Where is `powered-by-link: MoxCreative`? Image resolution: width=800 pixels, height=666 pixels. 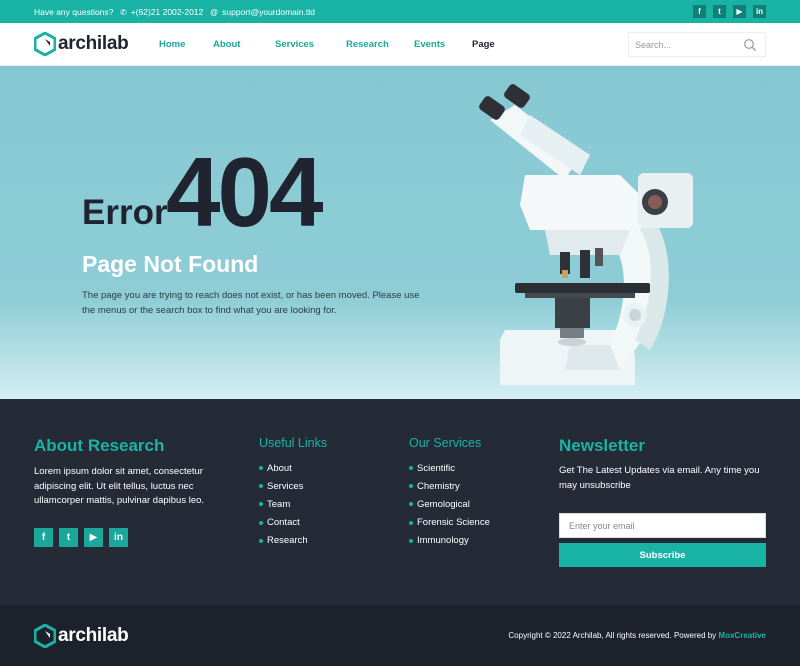 powered-by-link: MoxCreative is located at coordinates (742, 635).